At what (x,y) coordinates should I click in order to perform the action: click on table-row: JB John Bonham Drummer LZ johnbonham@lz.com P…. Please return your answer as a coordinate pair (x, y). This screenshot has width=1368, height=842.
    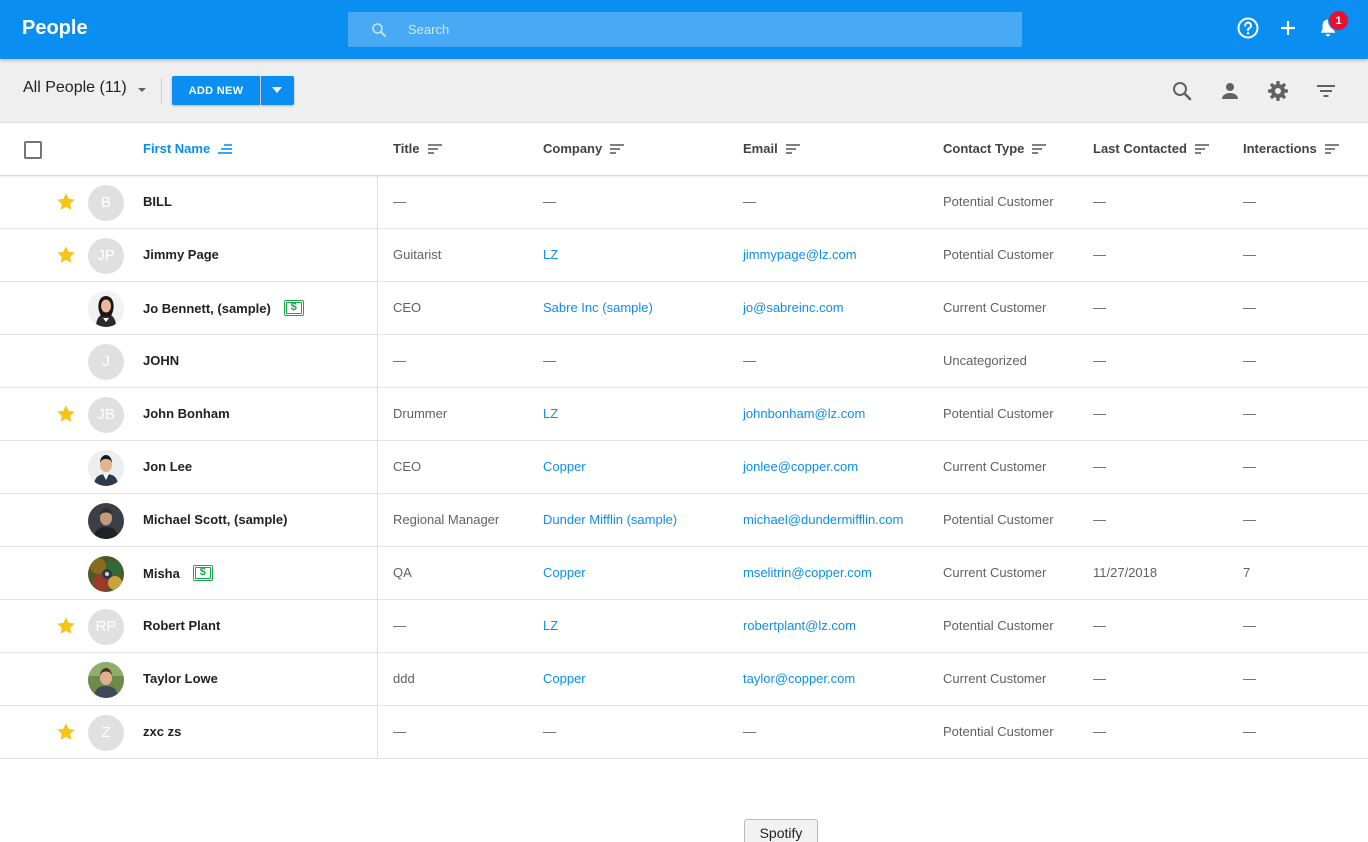
    Looking at the image, I should click on (684, 414).